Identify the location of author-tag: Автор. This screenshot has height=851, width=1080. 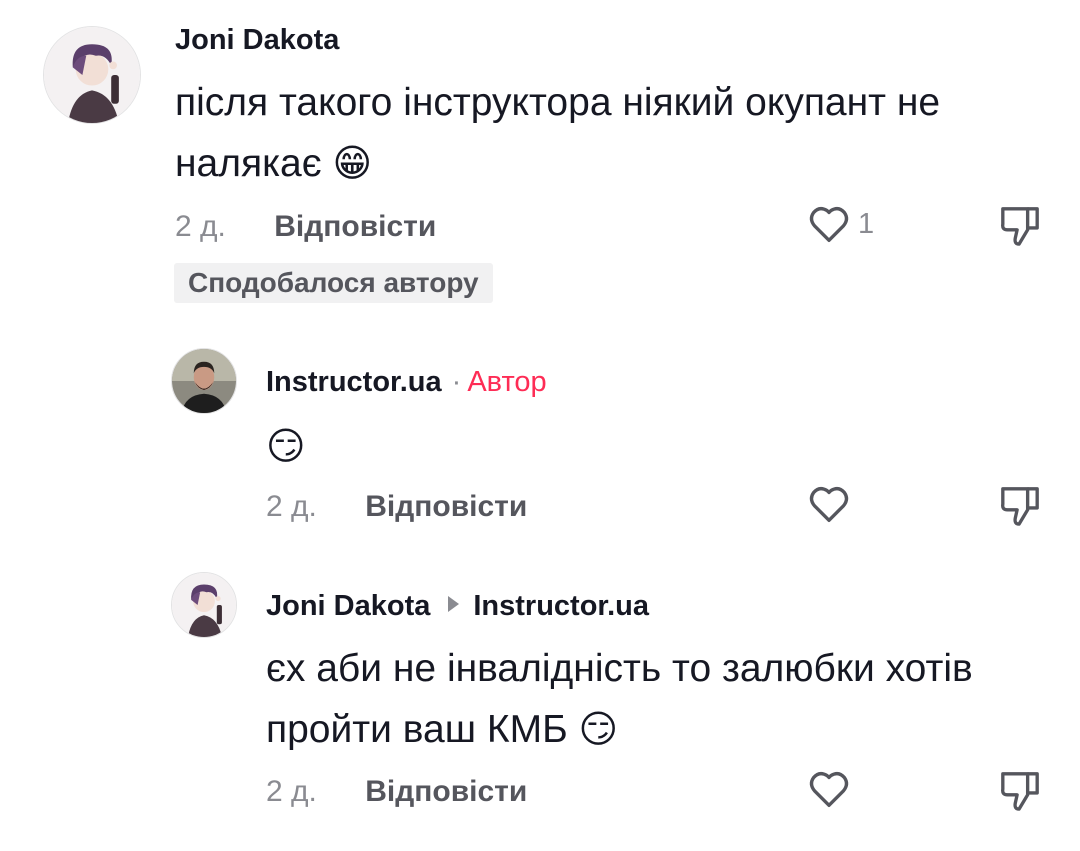
(507, 382).